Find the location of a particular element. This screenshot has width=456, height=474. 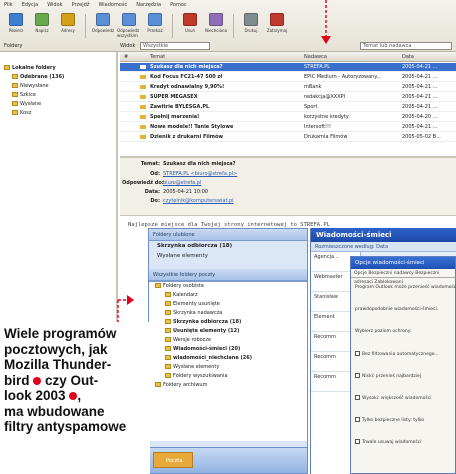

caption-line: ma wbudowane is located at coordinates (54, 411).